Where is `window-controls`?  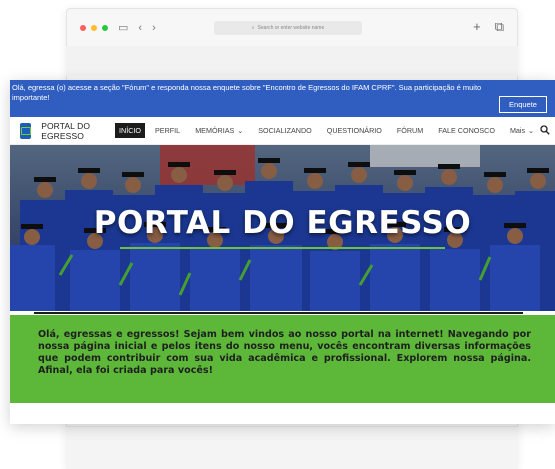 window-controls is located at coordinates (94, 28).